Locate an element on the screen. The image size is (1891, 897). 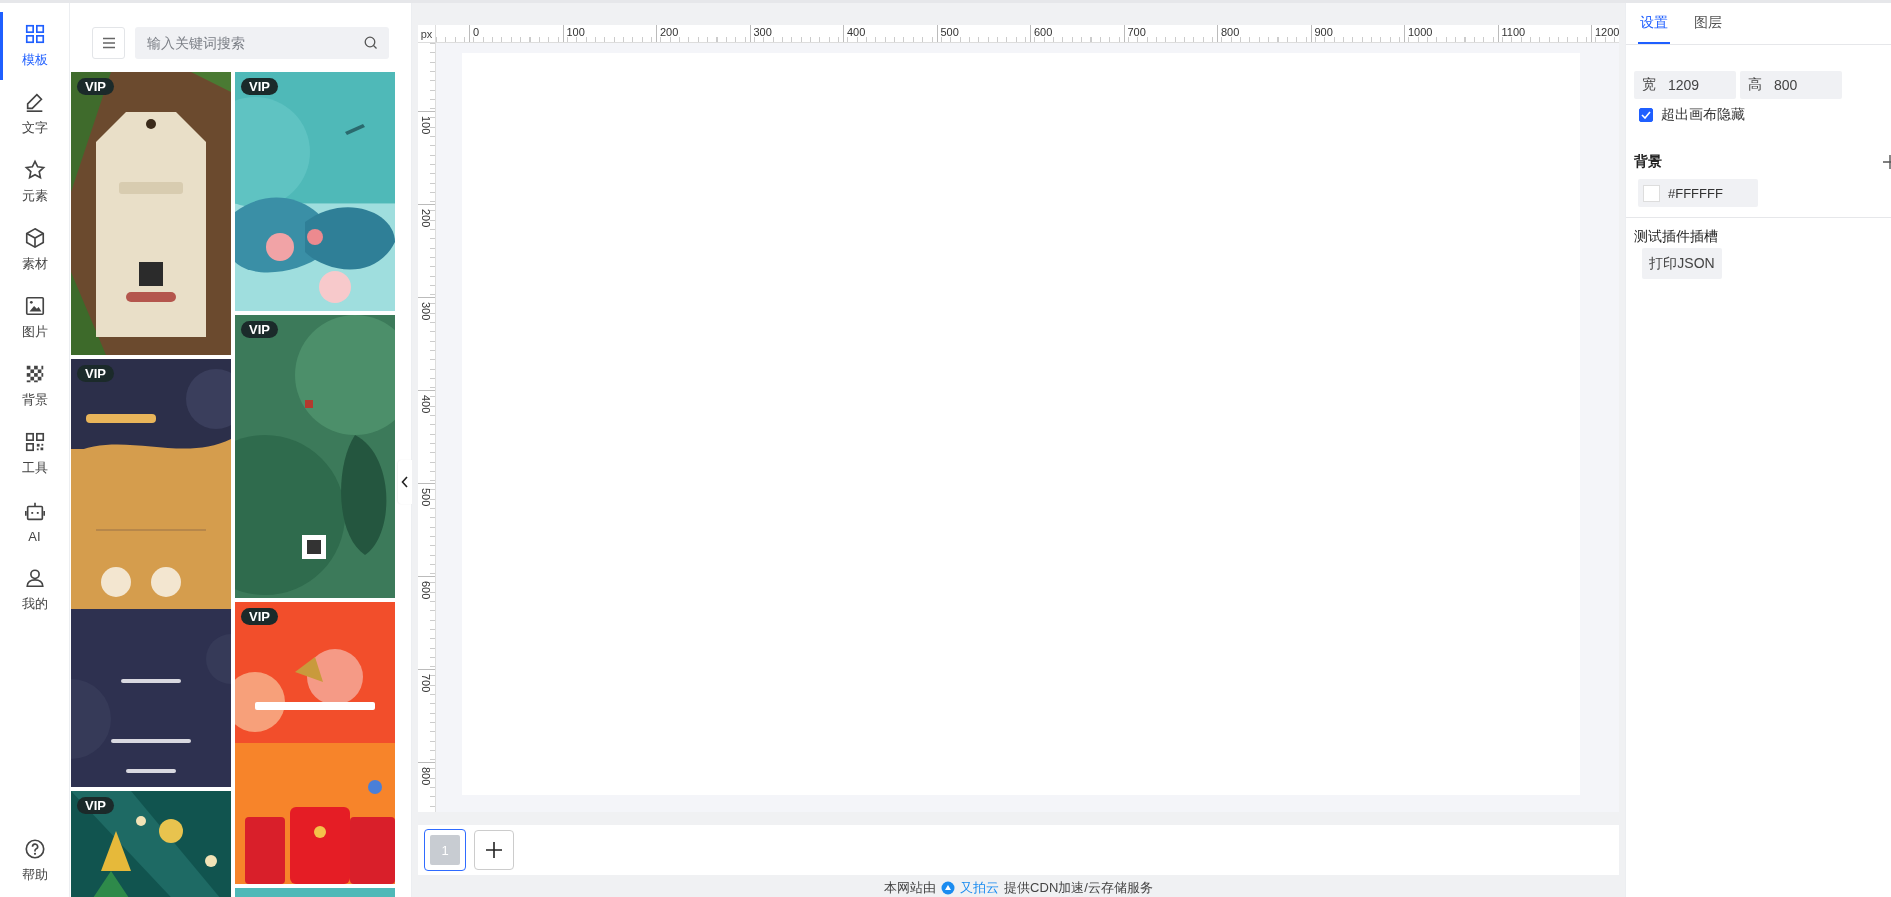
section-title: 测试插件插槽 is located at coordinates (1676, 236).